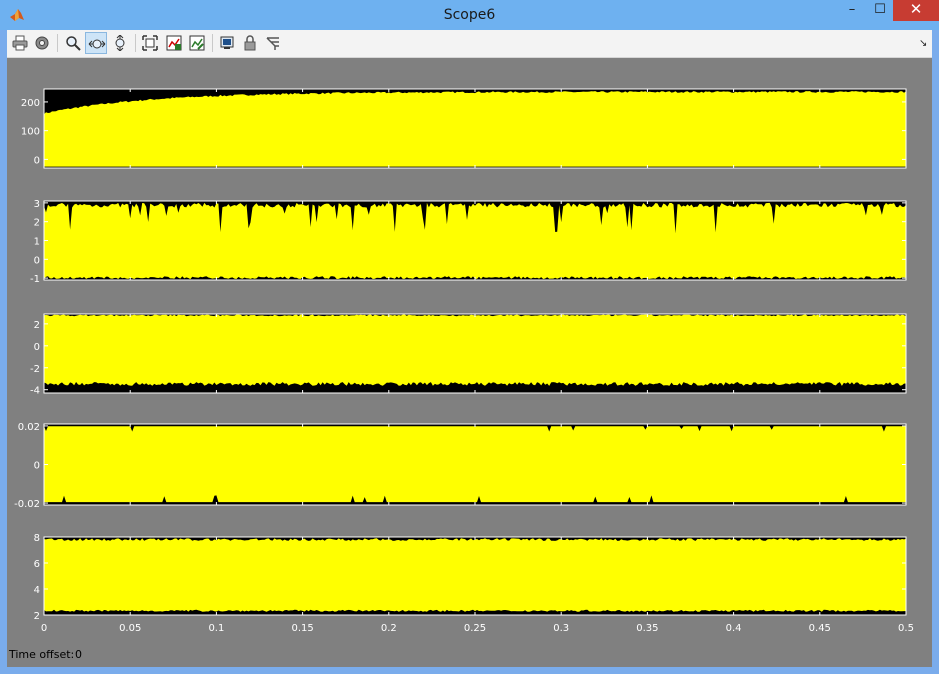 The width and height of the screenshot is (939, 674). Describe the element at coordinates (35, 279) in the screenshot. I see `y-tick-label: -1` at that location.